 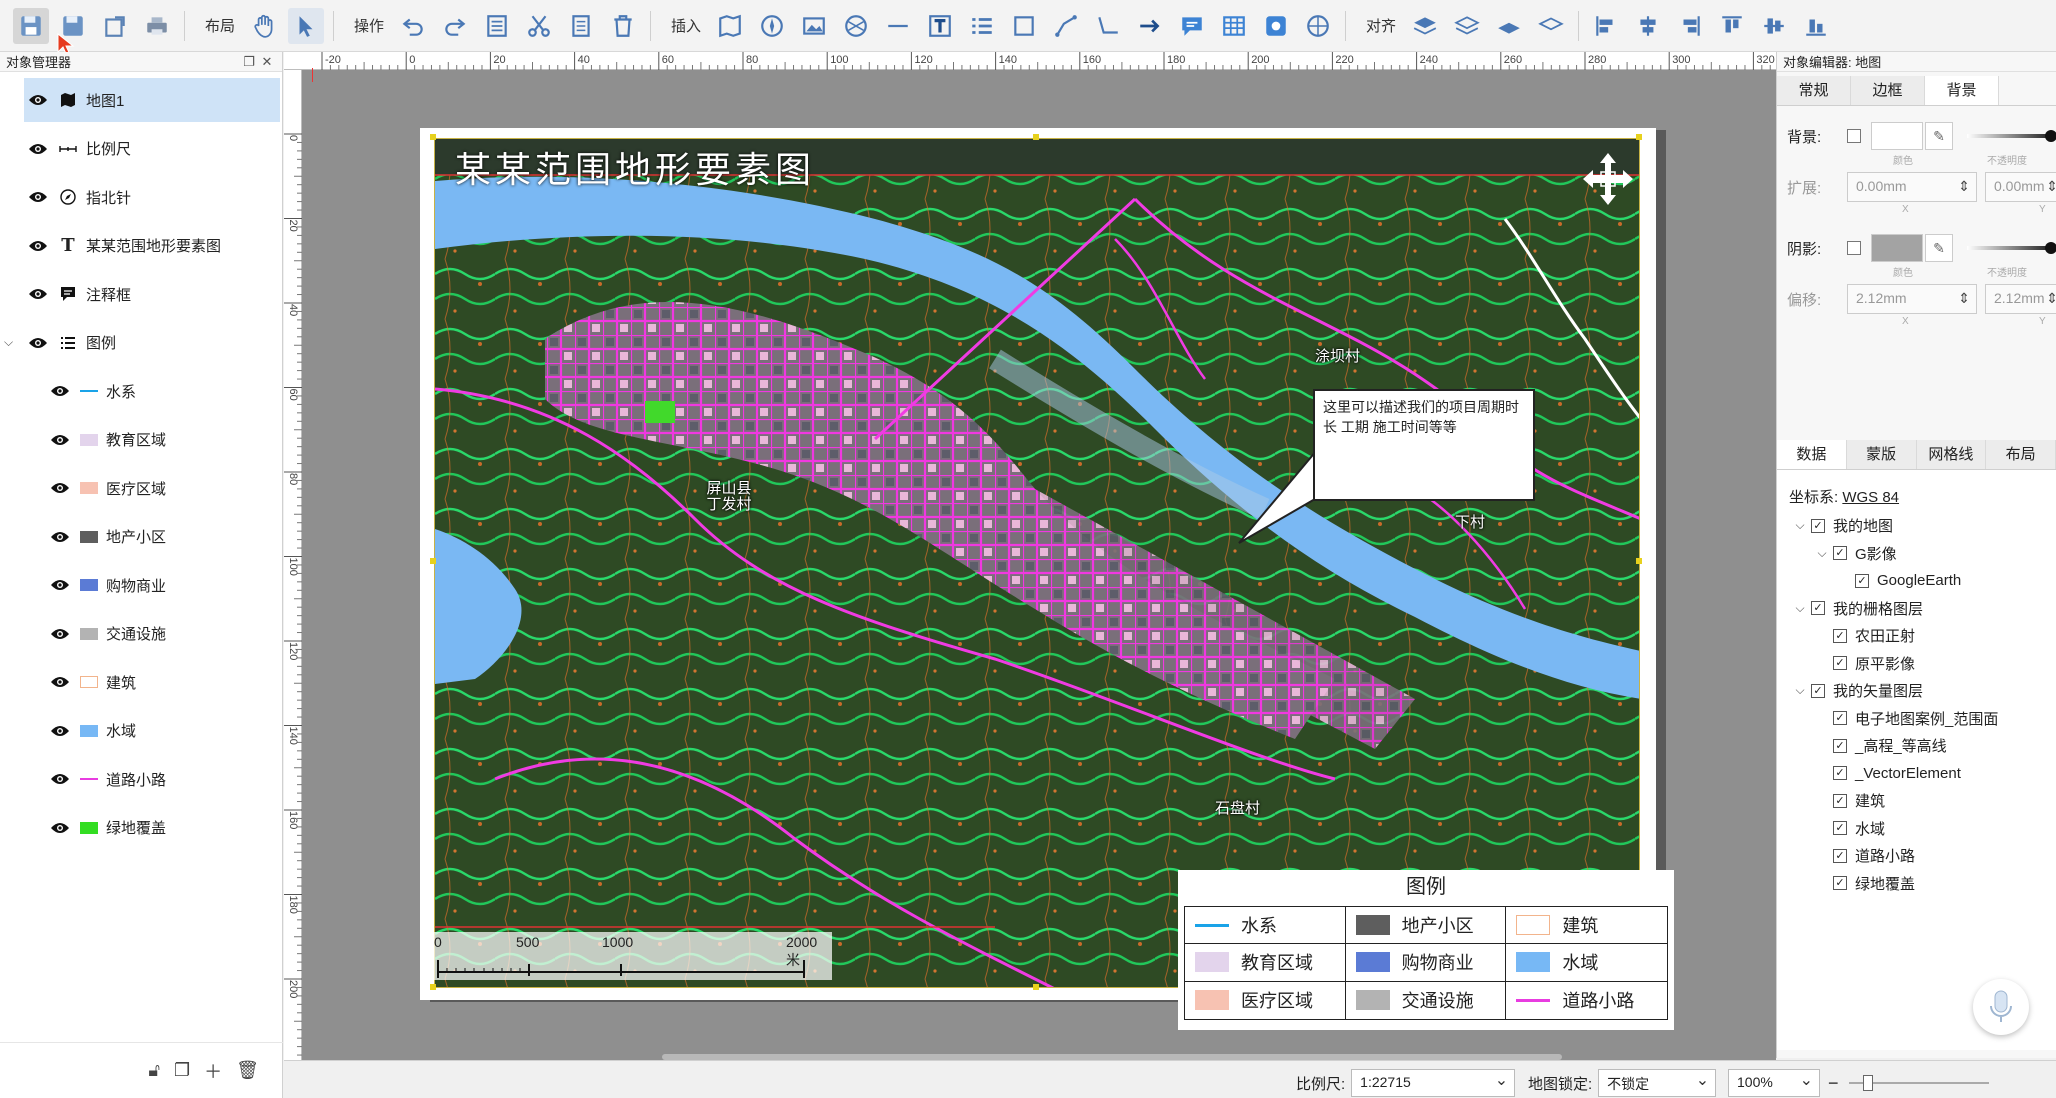 I want to click on insert-rectangle-icon, so click(x=1024, y=26).